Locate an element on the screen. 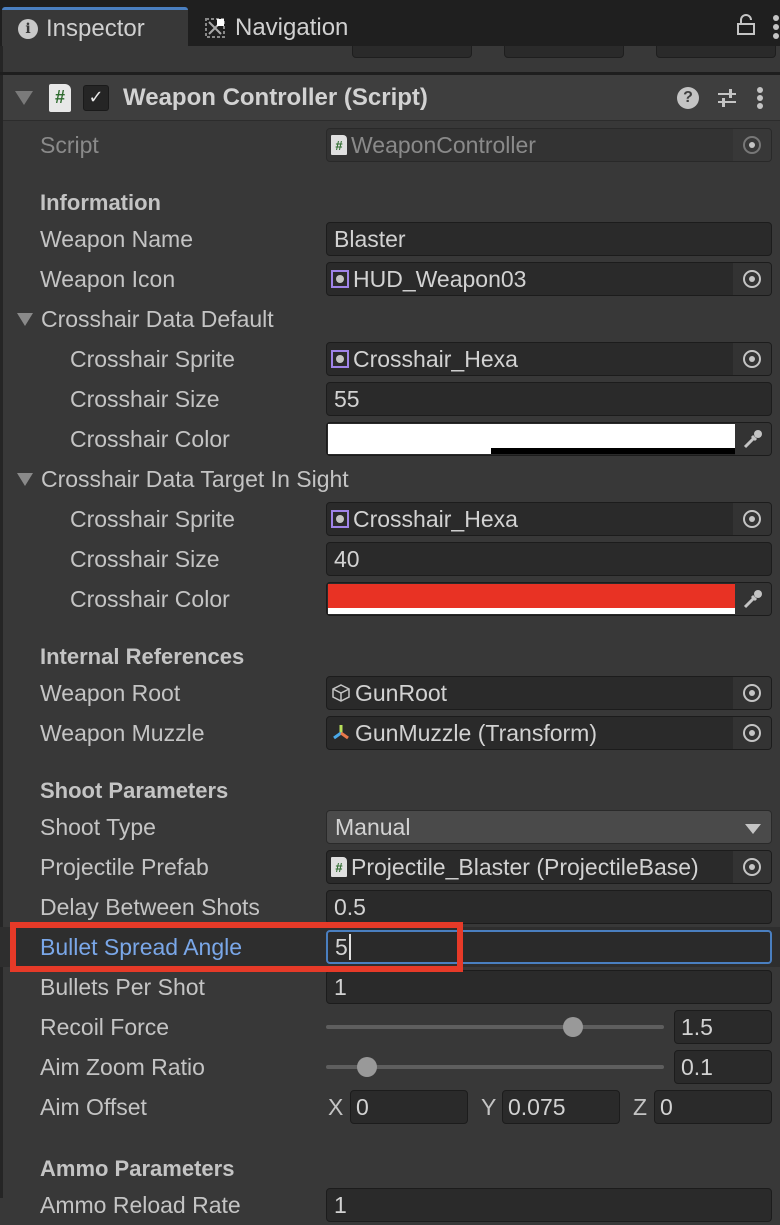 The height and width of the screenshot is (1225, 780). weapon-root-row: Weapon Root GunRoot is located at coordinates (390, 693).